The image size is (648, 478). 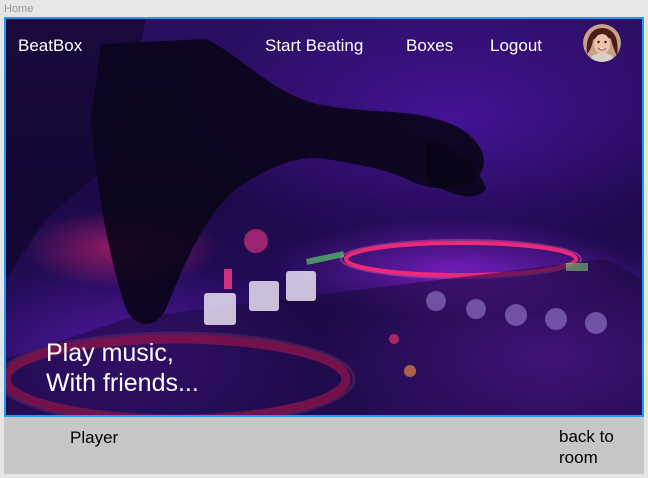 What do you see at coordinates (94, 437) in the screenshot?
I see `player-label: Player` at bounding box center [94, 437].